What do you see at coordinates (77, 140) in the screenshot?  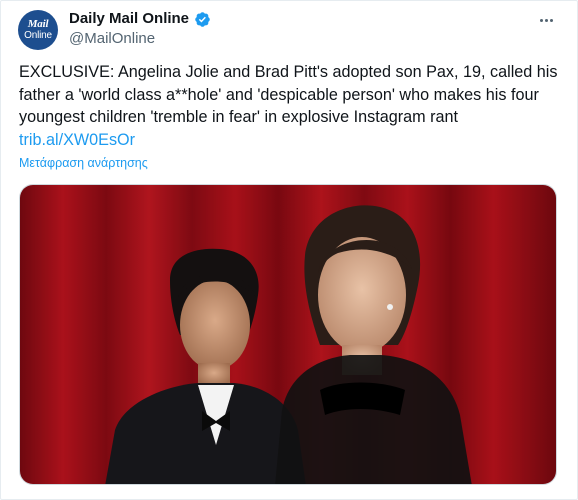 I see `tweet-link: trib.al/XW0EsOr` at bounding box center [77, 140].